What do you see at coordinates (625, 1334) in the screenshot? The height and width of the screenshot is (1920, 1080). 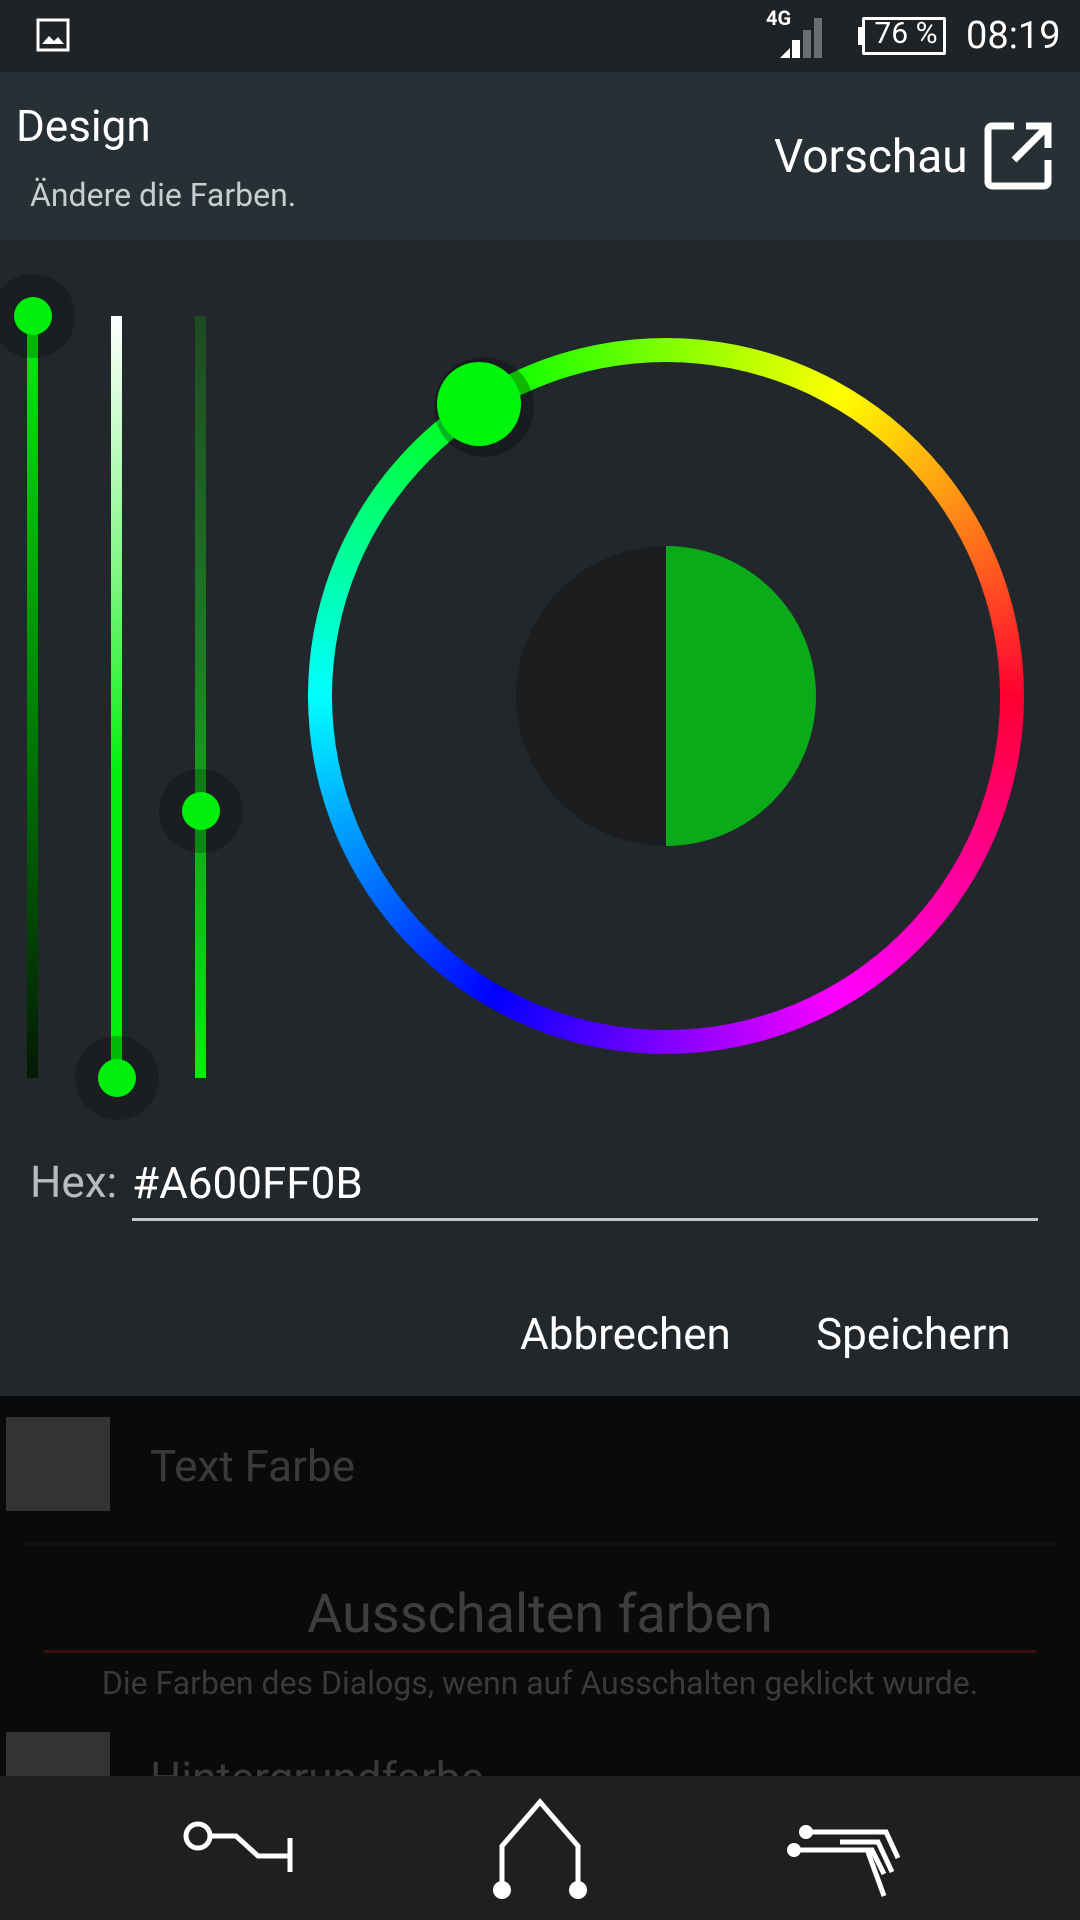 I see `cancel-button: Abbrechen` at bounding box center [625, 1334].